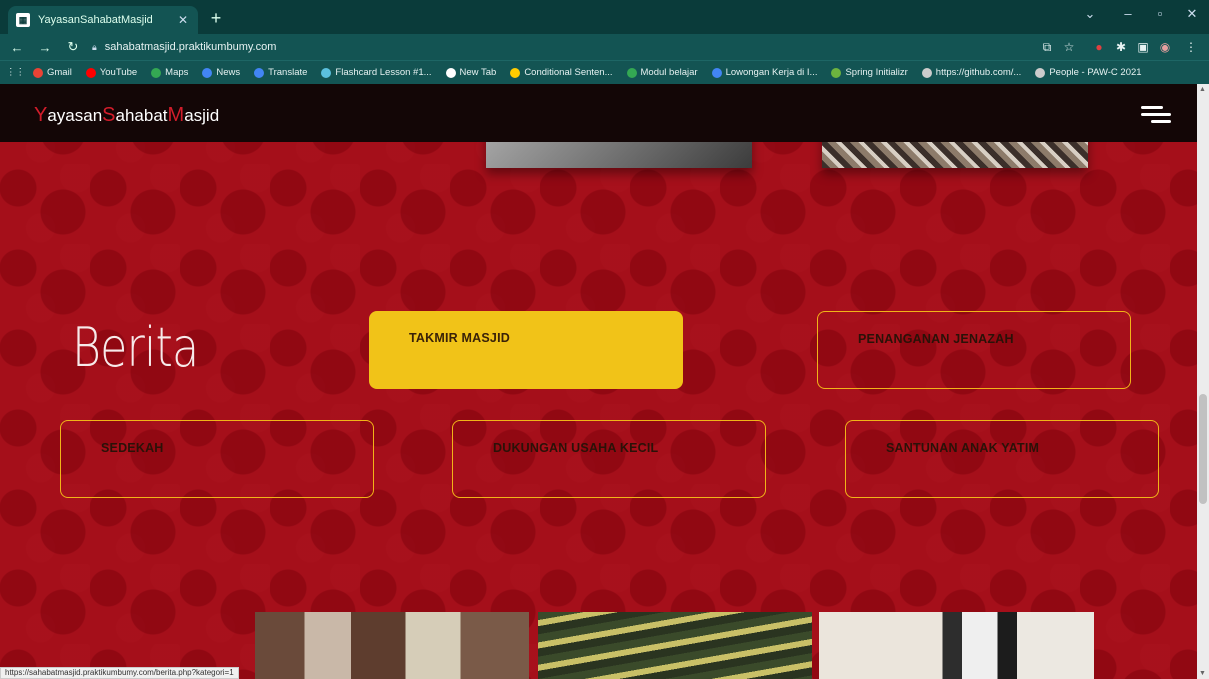 This screenshot has height=679, width=1209. Describe the element at coordinates (1203, 381) in the screenshot. I see `page-scrollbar: ▲ ▼` at that location.